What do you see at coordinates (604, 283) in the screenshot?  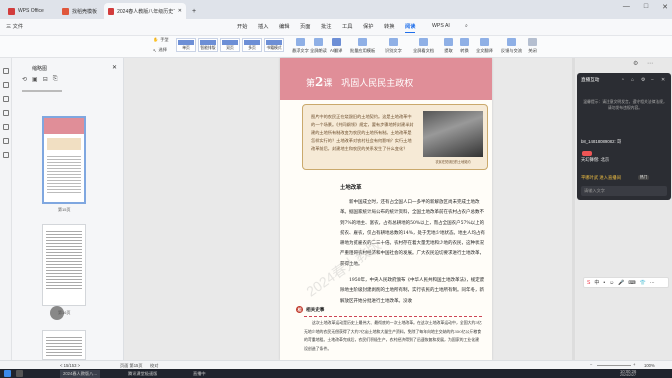 I see `punctuation-toggle: •` at bounding box center [604, 283].